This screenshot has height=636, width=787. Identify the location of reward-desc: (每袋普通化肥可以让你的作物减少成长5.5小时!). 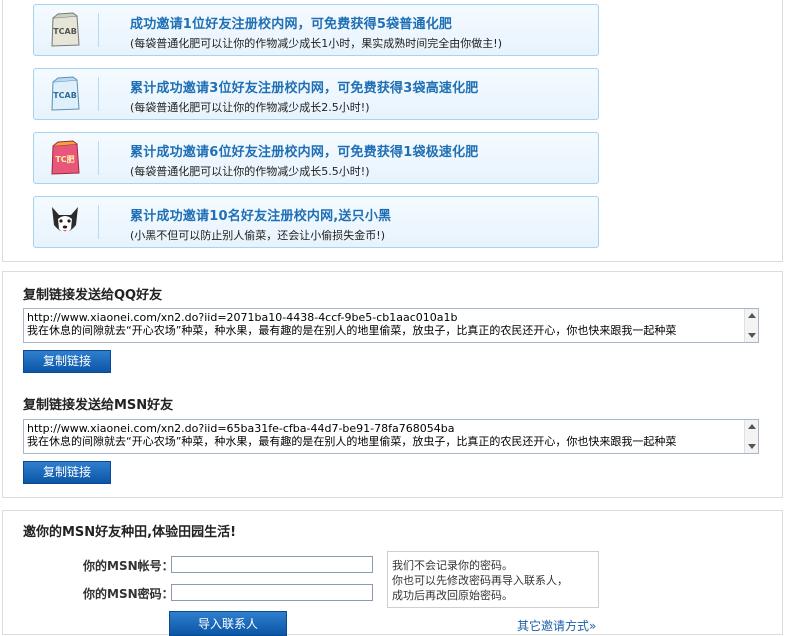
(250, 171).